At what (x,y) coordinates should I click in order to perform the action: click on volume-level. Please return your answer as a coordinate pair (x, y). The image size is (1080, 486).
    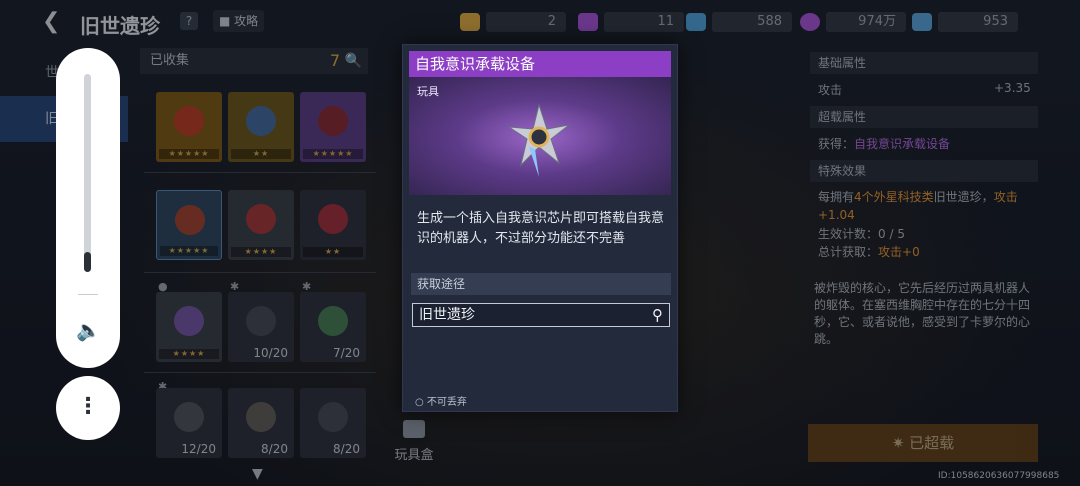
    Looking at the image, I should click on (87, 262).